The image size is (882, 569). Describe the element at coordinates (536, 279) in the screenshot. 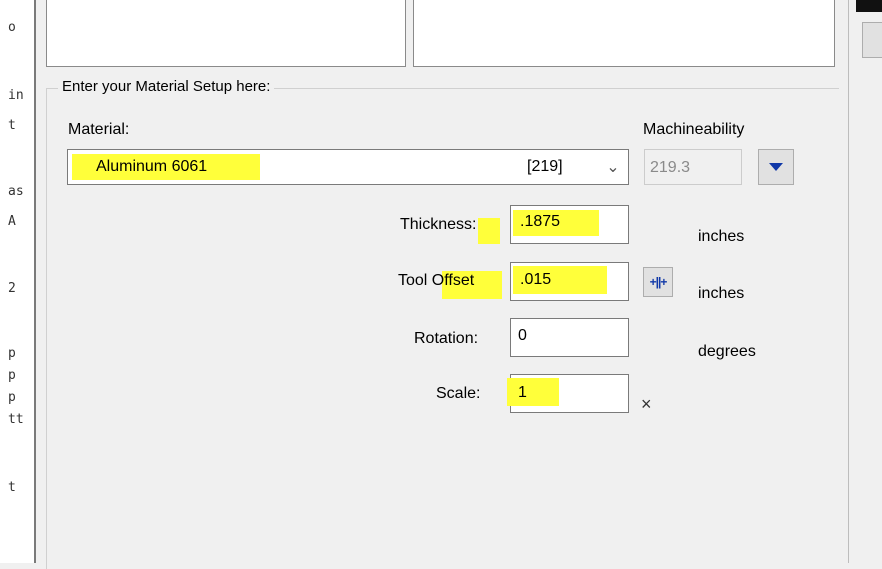

I see `tool-offset-value: .015` at that location.